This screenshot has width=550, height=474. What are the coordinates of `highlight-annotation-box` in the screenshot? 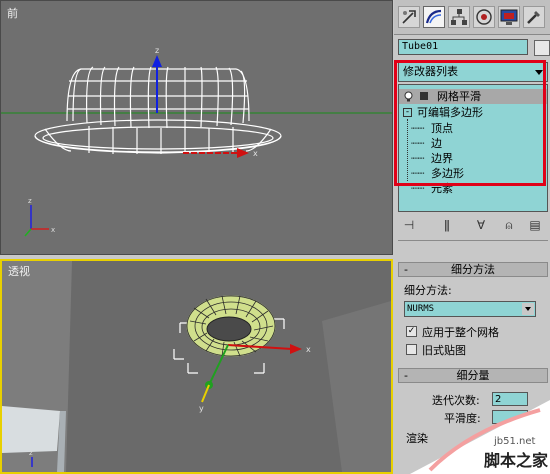 It's located at (470, 123).